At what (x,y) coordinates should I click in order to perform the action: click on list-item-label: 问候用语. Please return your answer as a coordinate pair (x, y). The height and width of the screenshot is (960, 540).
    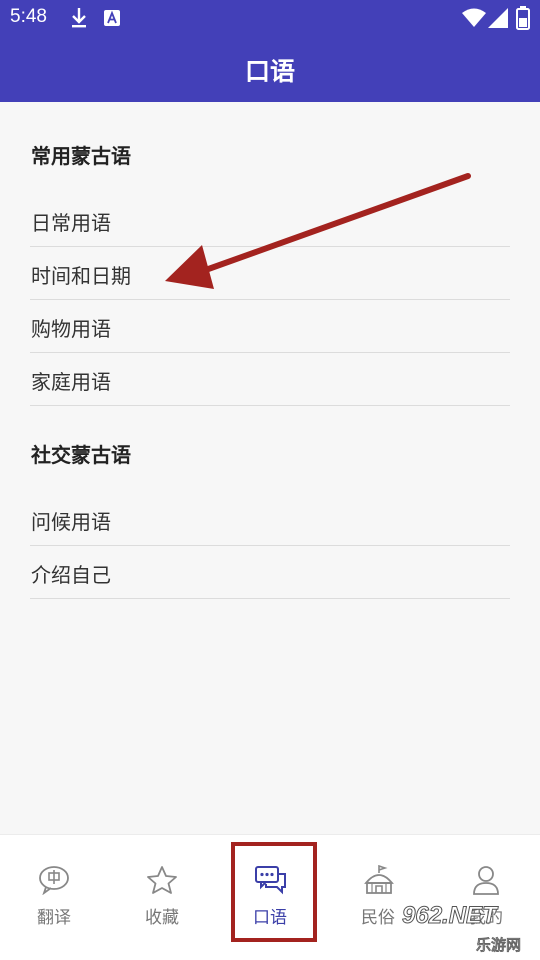
    Looking at the image, I should click on (71, 522).